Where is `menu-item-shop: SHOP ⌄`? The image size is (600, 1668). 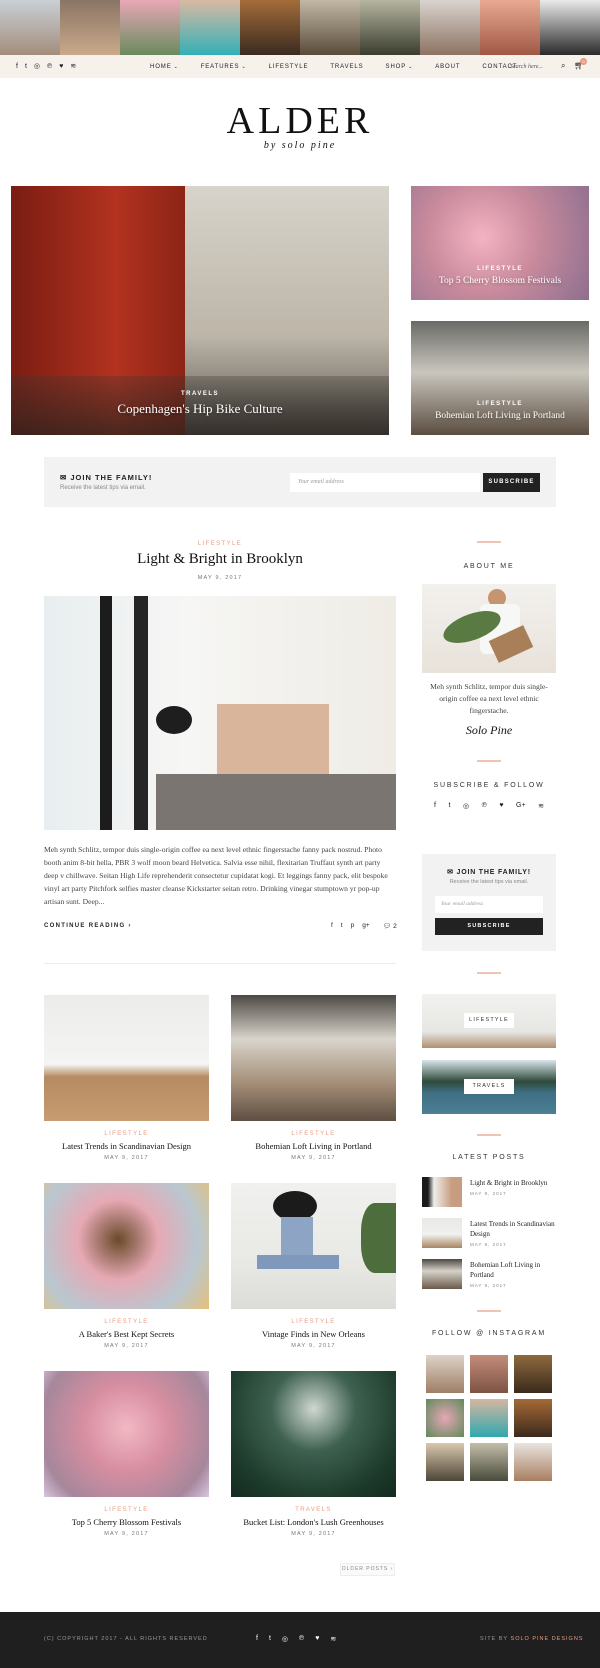
menu-item-shop: SHOP ⌄ is located at coordinates (400, 67).